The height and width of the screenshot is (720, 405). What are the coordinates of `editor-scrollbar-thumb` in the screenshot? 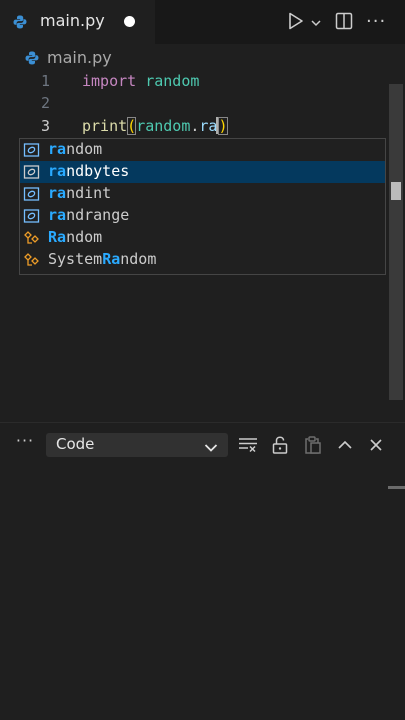 It's located at (396, 242).